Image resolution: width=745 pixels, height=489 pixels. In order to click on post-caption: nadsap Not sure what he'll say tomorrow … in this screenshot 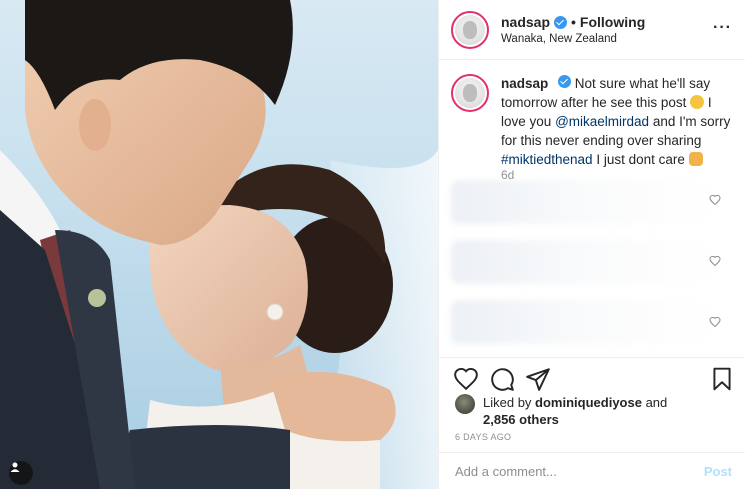, I will do `click(593, 121)`.